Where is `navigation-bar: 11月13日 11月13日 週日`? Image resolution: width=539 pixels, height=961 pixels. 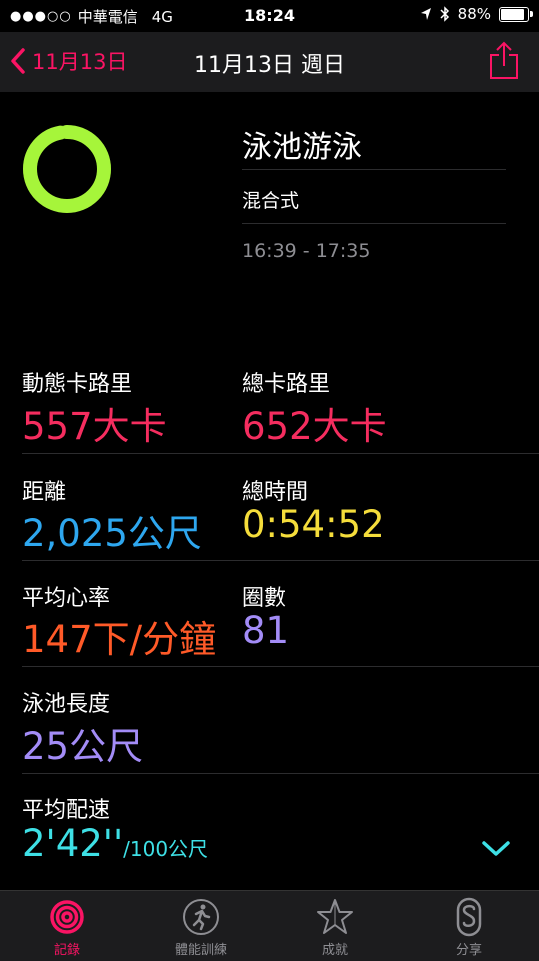
navigation-bar: 11月13日 11月13日 週日 is located at coordinates (269, 62).